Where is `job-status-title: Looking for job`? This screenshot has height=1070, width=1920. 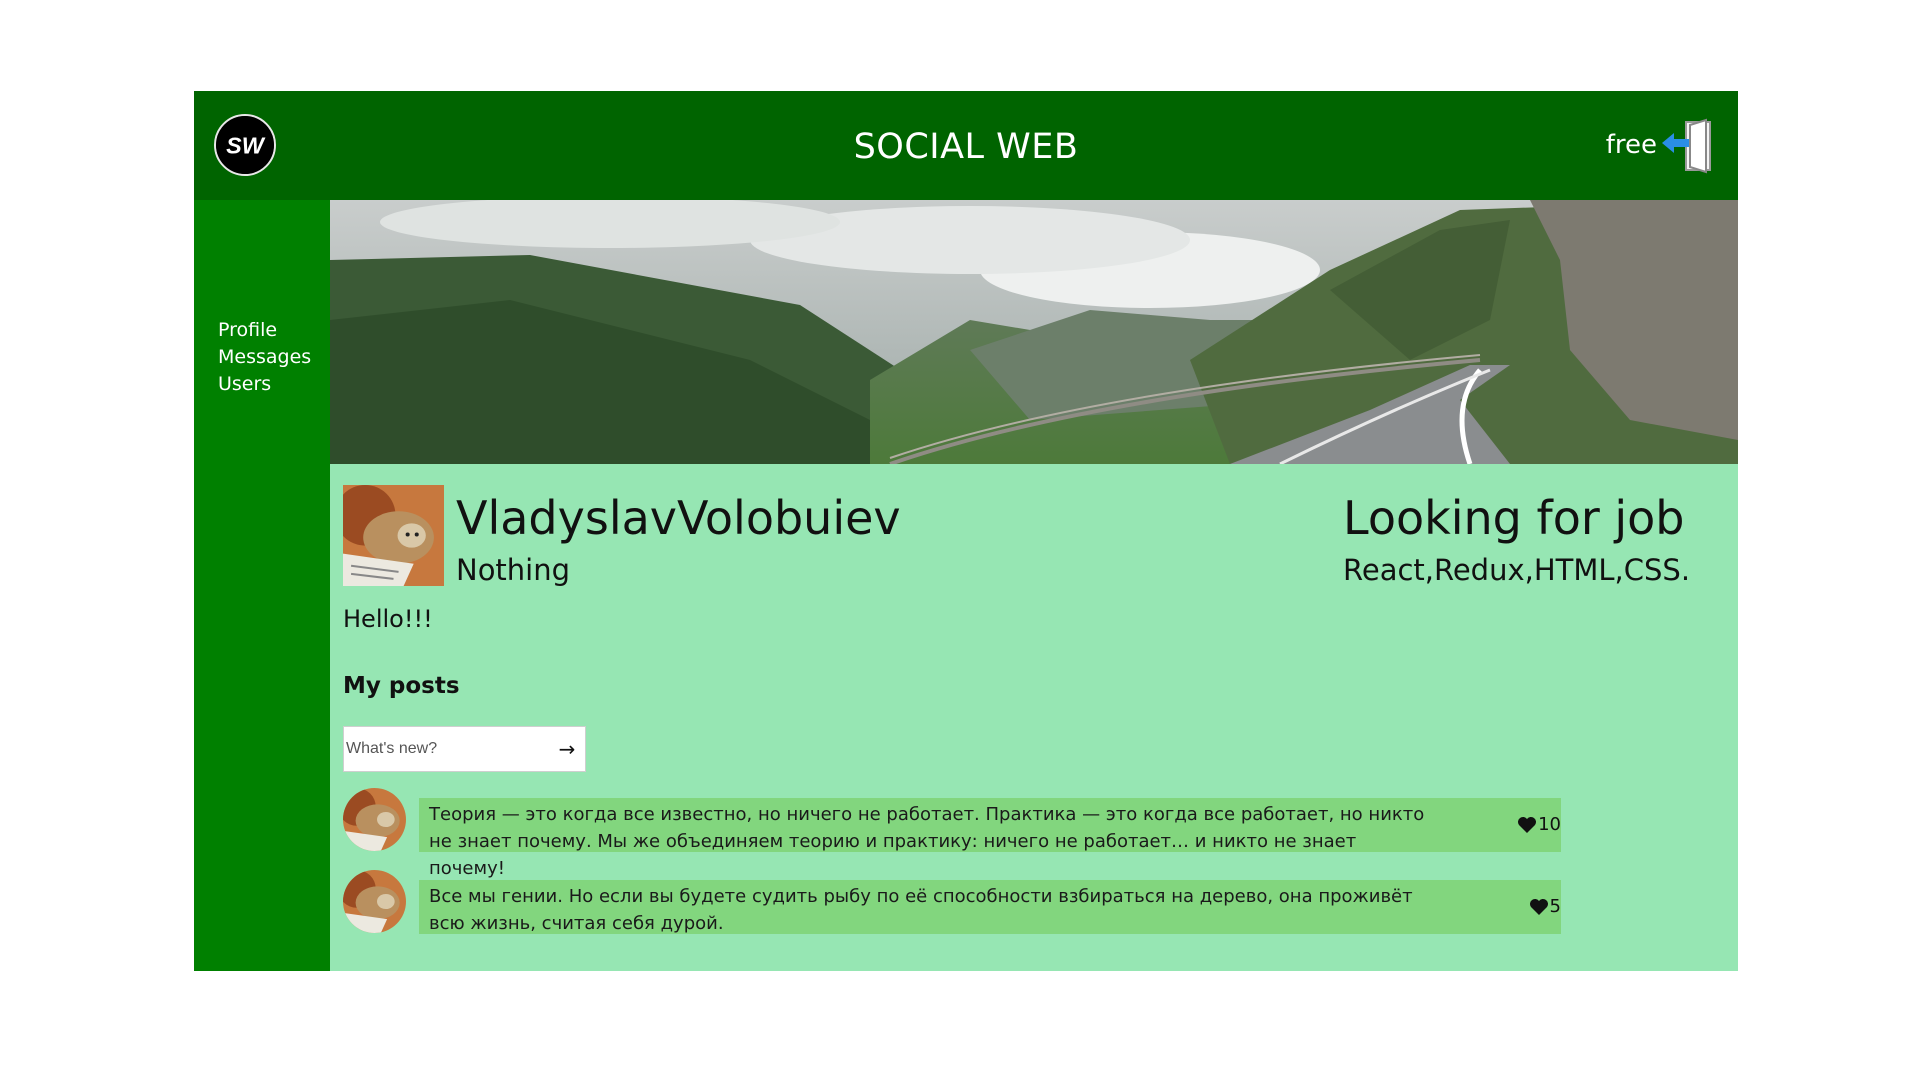
job-status-title: Looking for job is located at coordinates (1514, 518).